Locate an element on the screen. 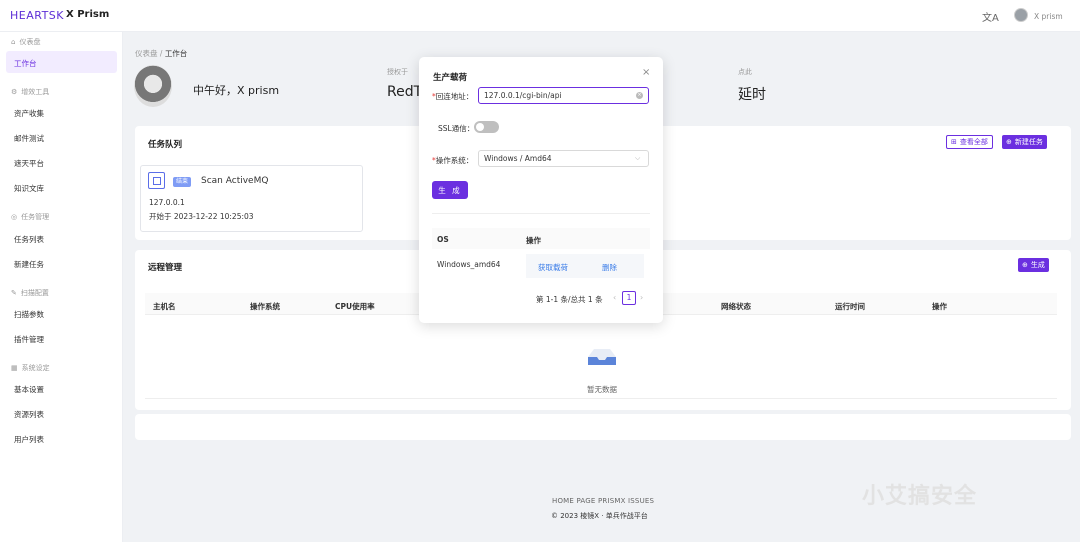 Image resolution: width=1080 pixels, height=542 pixels. app-title: X Prism is located at coordinates (88, 14).